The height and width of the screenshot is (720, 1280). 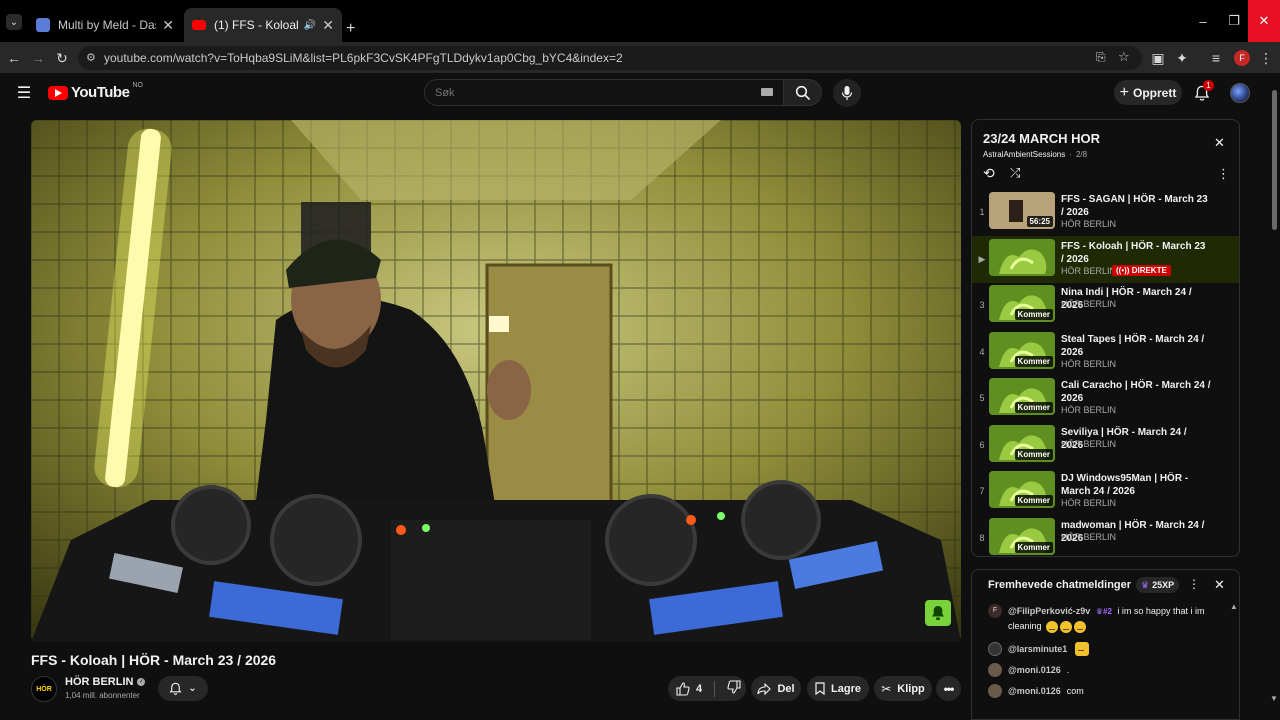 What do you see at coordinates (595, 93) in the screenshot?
I see `search-input` at bounding box center [595, 93].